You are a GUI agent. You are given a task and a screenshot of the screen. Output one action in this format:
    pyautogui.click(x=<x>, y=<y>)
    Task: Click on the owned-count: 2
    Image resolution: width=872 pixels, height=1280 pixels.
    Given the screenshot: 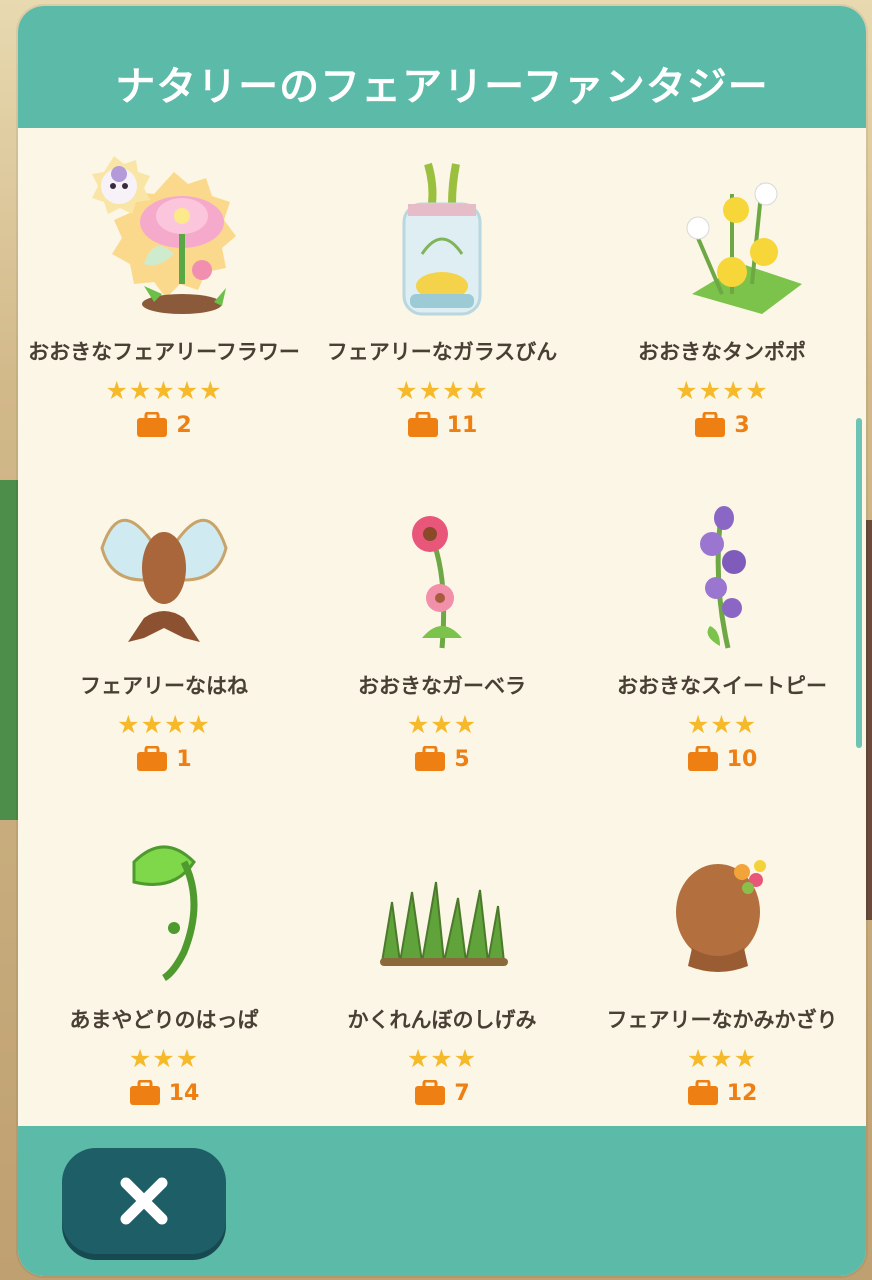 What is the action you would take?
    pyautogui.click(x=164, y=425)
    